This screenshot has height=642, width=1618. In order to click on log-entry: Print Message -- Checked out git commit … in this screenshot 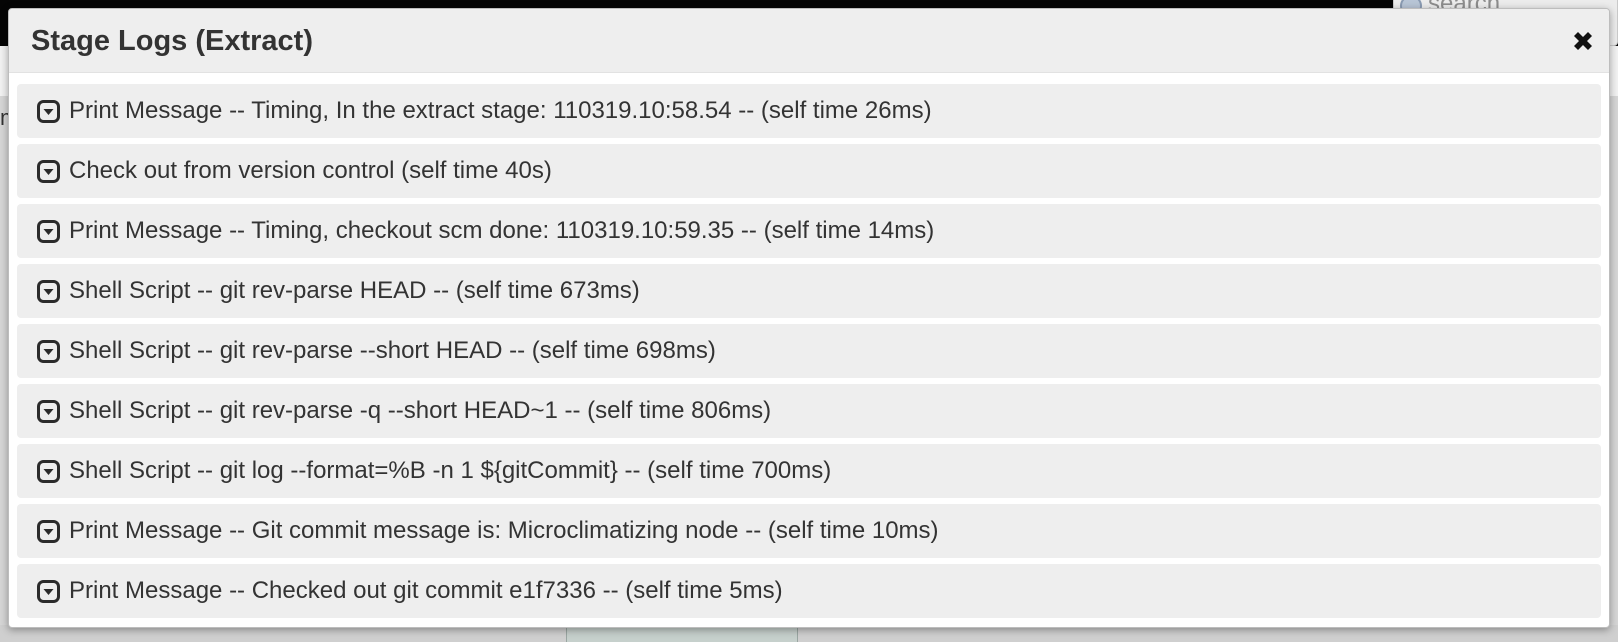, I will do `click(809, 591)`.